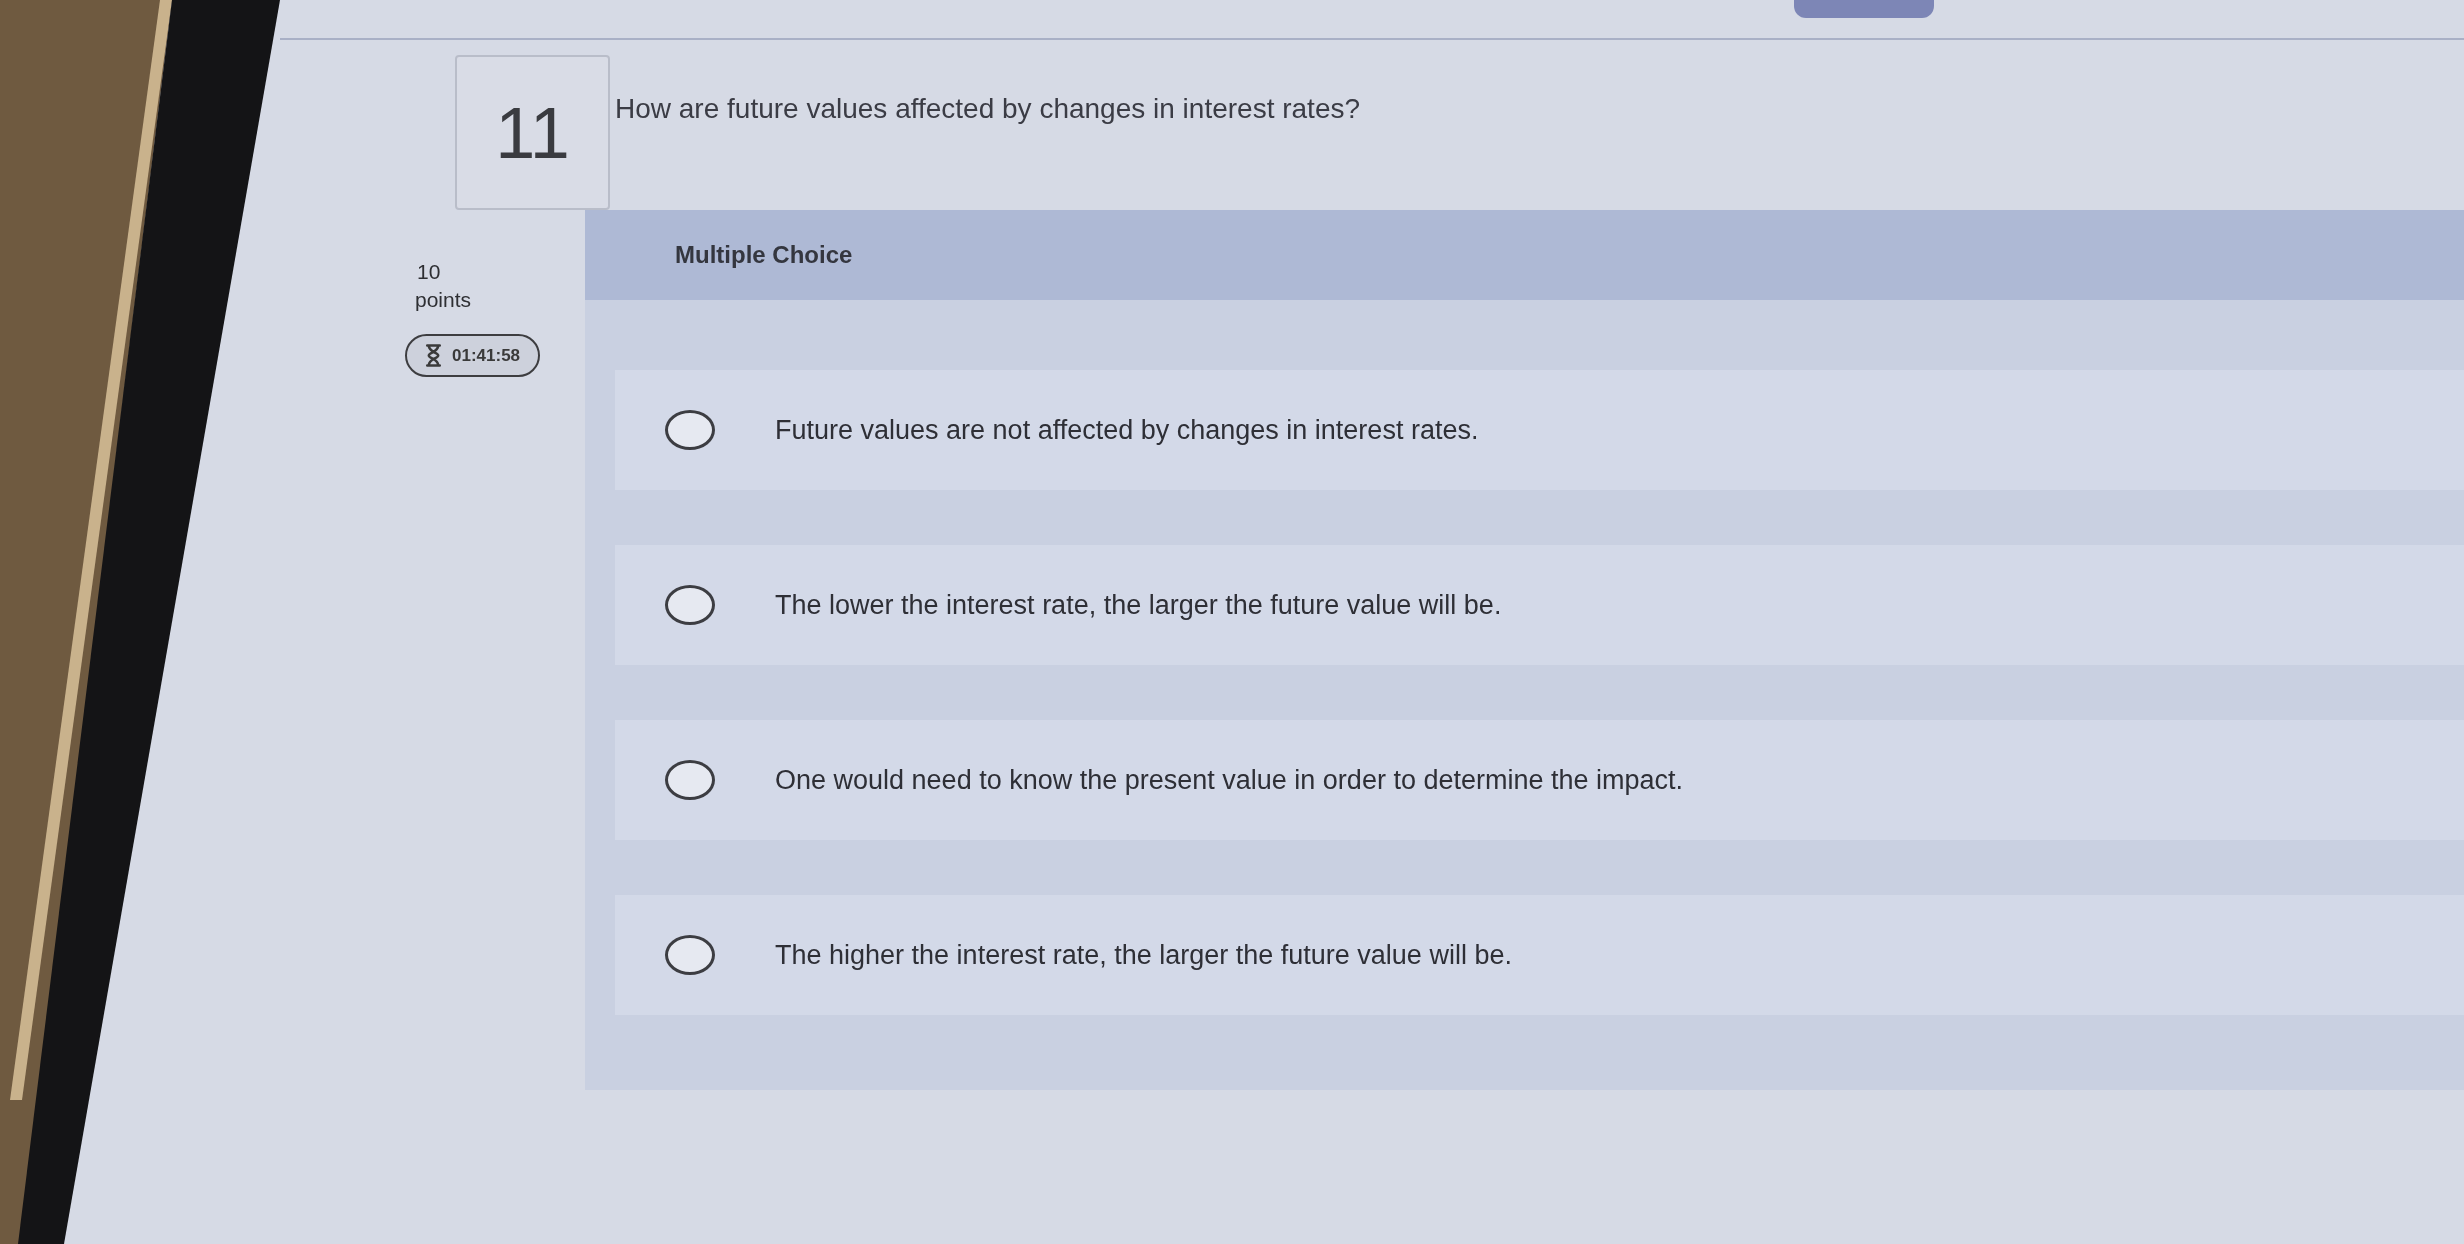  I want to click on points-value: 10, so click(429, 272).